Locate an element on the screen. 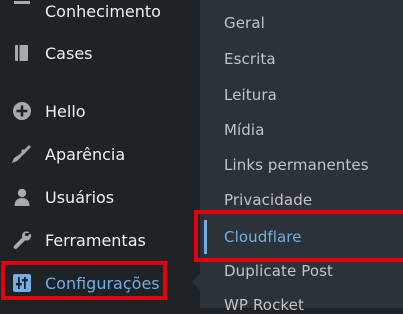  submenu-item-wp-rocket: WP Rocket is located at coordinates (264, 305).